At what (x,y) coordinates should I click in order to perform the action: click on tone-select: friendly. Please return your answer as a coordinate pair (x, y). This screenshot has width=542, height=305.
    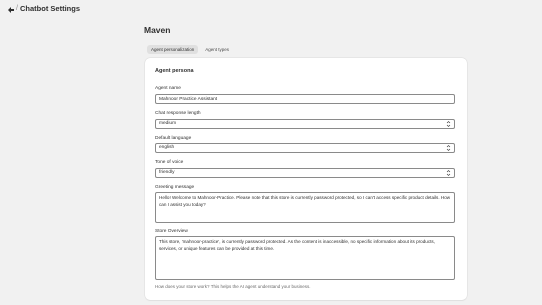
    Looking at the image, I should click on (305, 173).